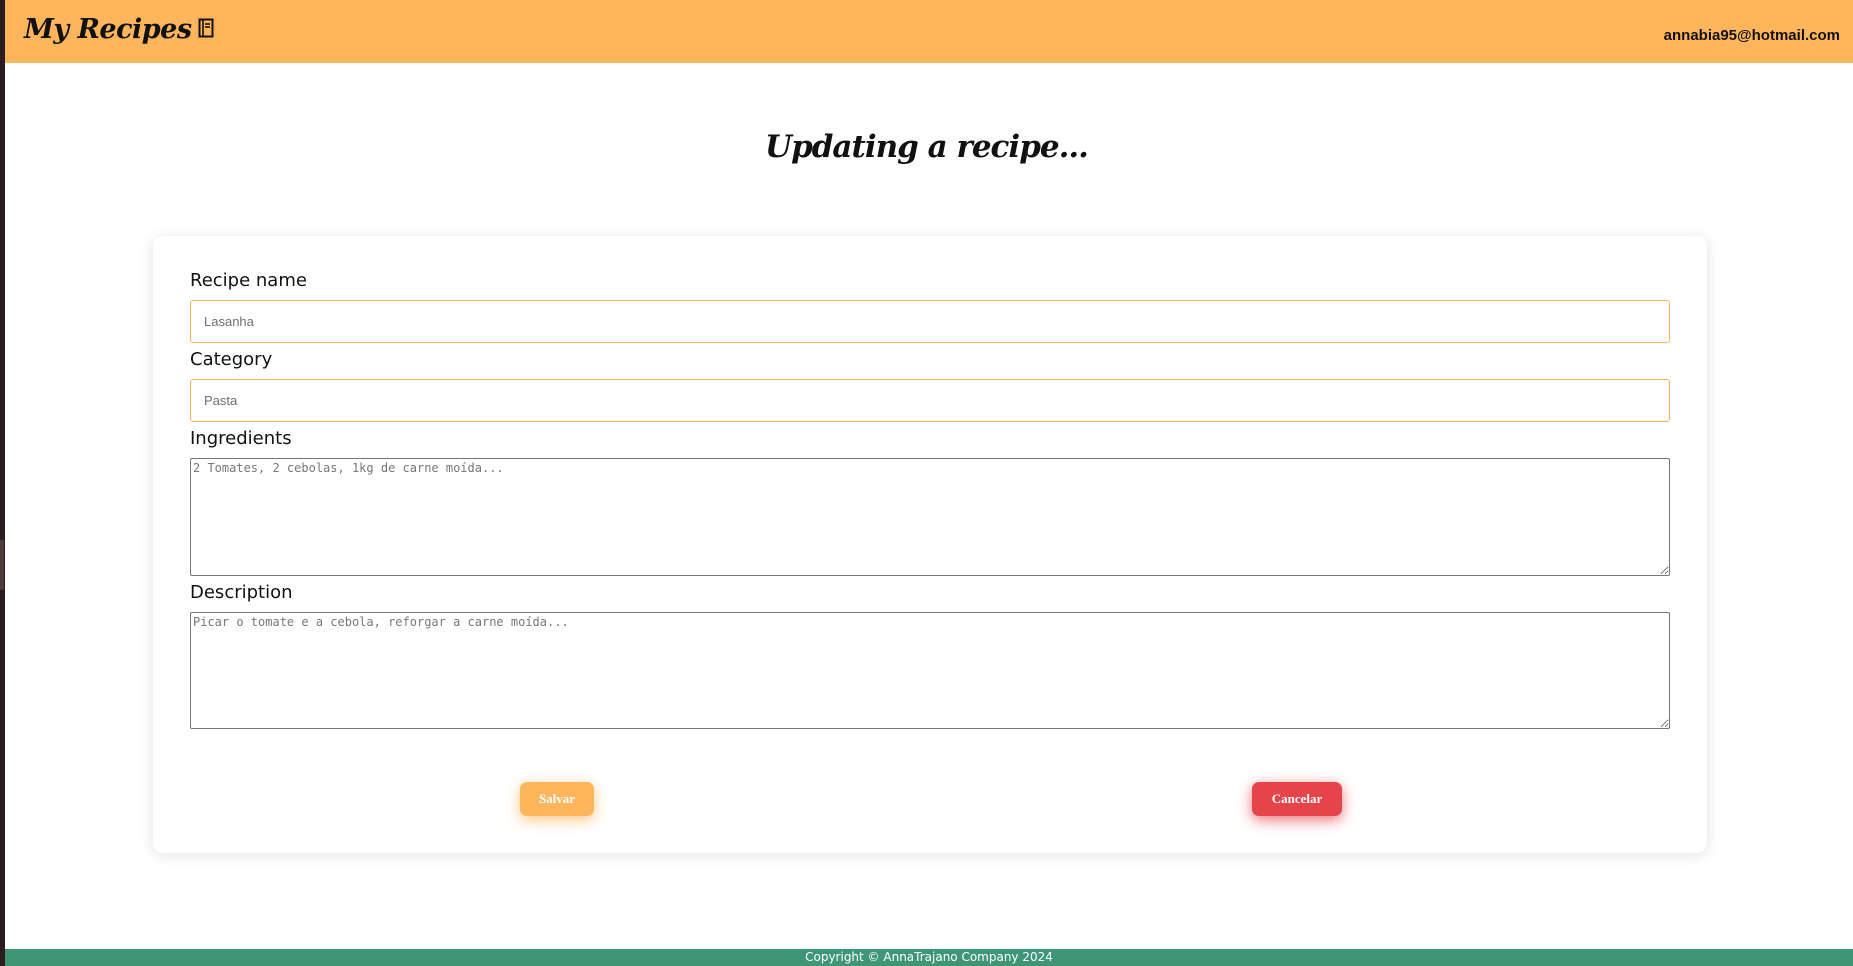  I want to click on copyright-text: Copyright © AnnaTrajano Company 2024, so click(929, 957).